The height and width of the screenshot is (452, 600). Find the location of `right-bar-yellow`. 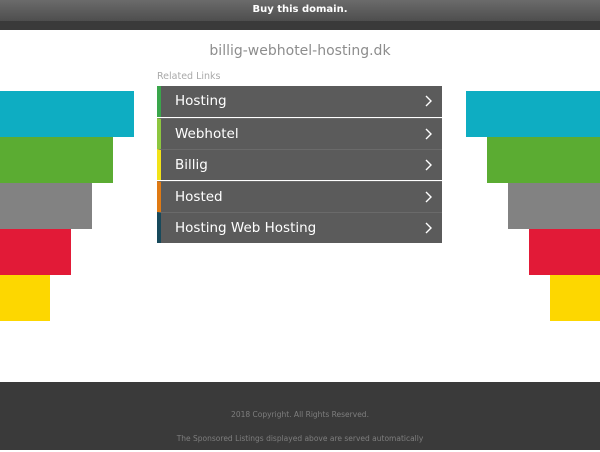

right-bar-yellow is located at coordinates (575, 298).